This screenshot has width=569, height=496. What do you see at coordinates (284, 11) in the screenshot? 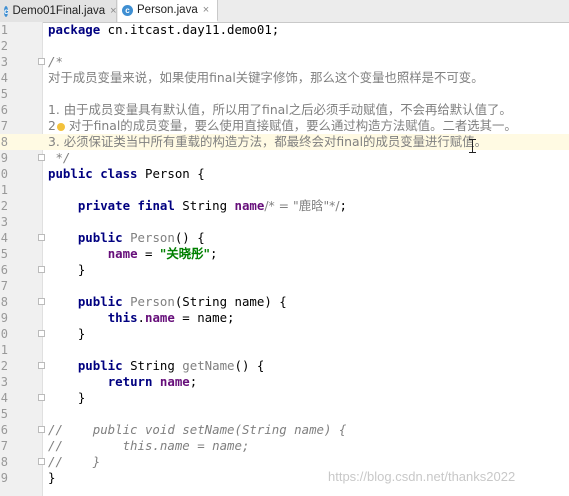
I see `editor-tab-bar: c Demo01Final.java × c Person.java ×` at bounding box center [284, 11].